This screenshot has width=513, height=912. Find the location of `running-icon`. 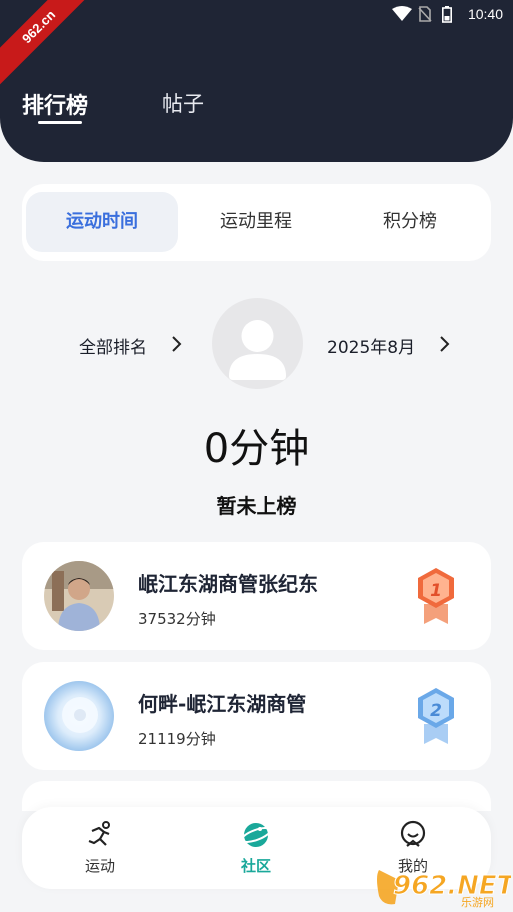

running-icon is located at coordinates (99, 833).